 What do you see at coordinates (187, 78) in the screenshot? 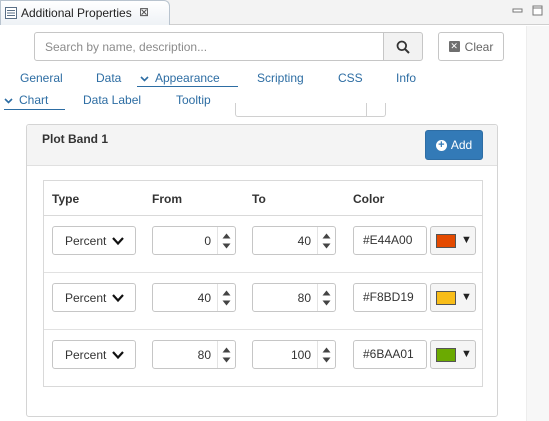
I see `tab-appearance-label: Appearance` at bounding box center [187, 78].